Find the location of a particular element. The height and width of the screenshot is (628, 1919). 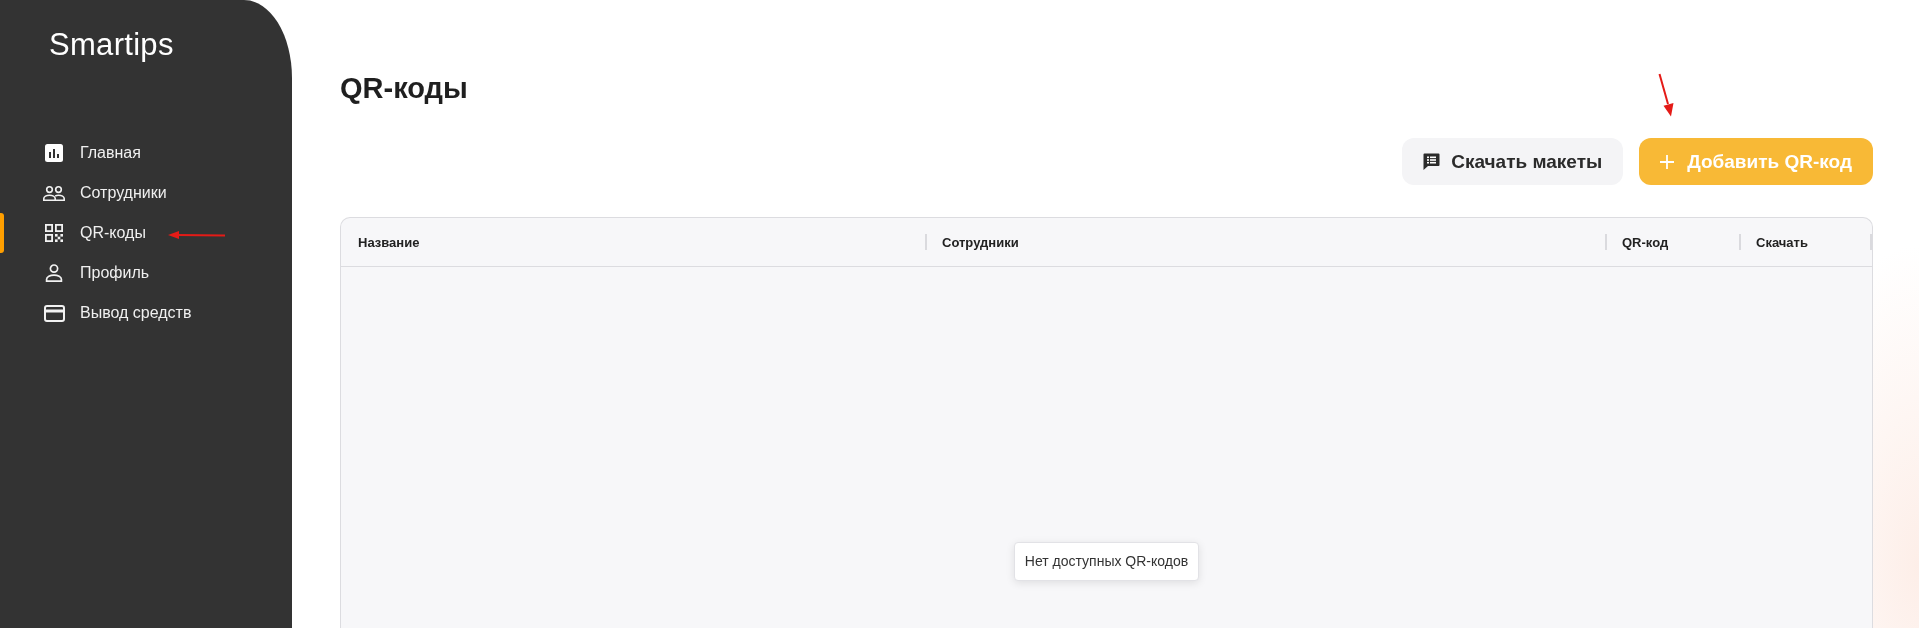

active-indicator is located at coordinates (2, 233).